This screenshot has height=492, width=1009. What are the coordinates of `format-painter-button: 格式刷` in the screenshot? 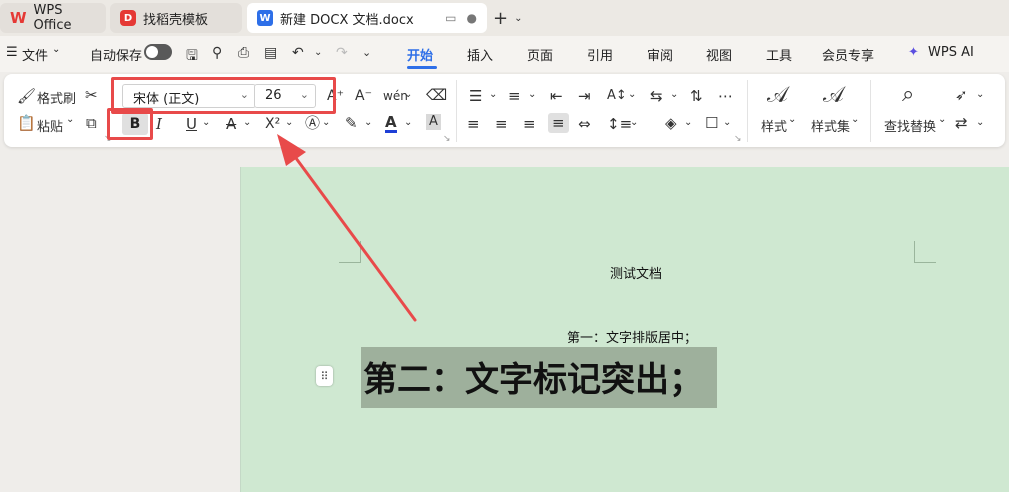 It's located at (56, 97).